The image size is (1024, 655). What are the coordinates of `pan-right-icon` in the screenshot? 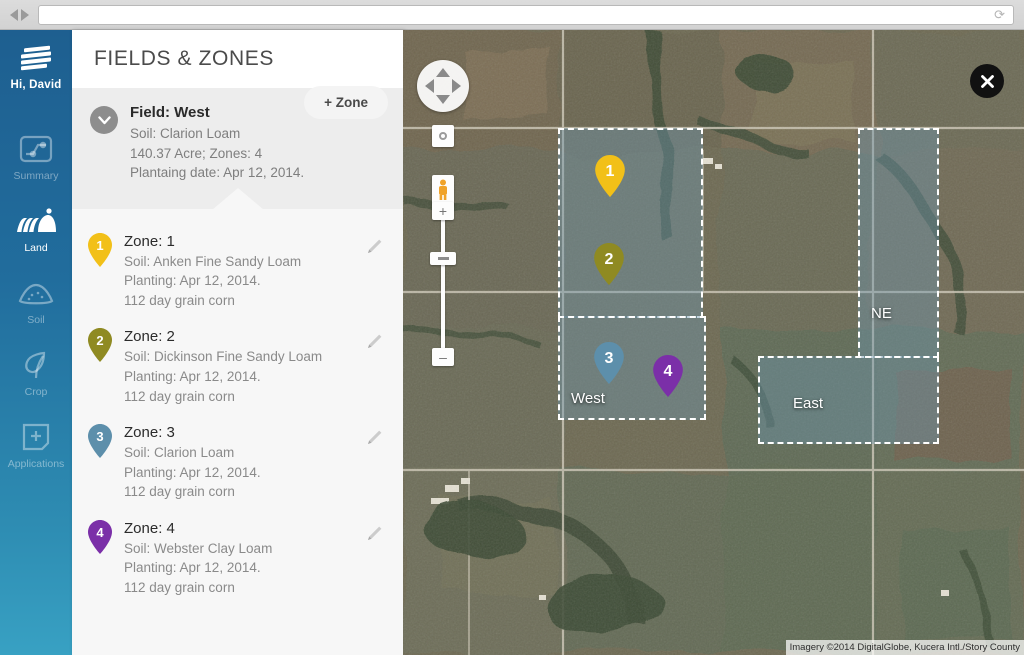 It's located at (456, 86).